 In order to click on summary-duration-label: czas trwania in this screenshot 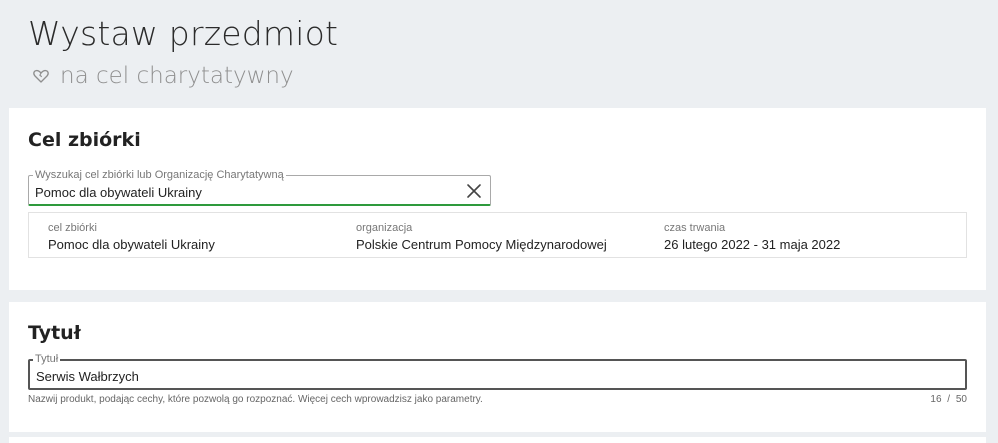, I will do `click(695, 228)`.